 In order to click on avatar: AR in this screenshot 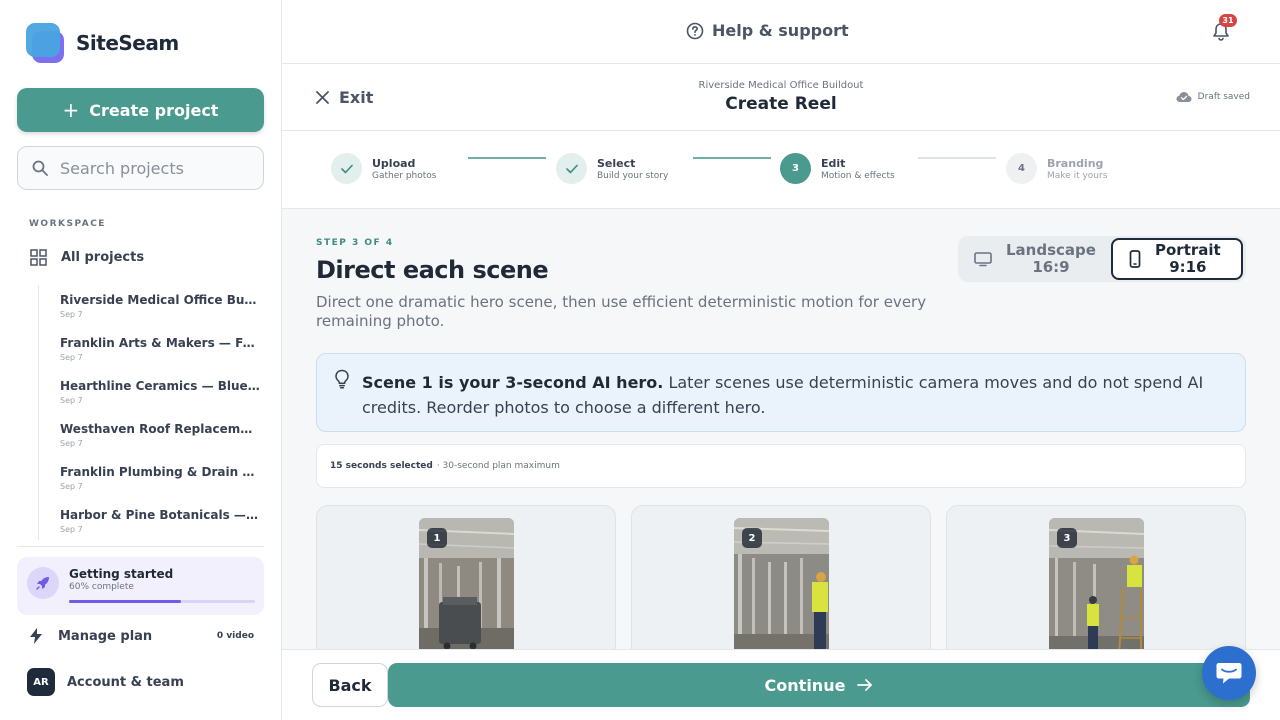, I will do `click(41, 682)`.